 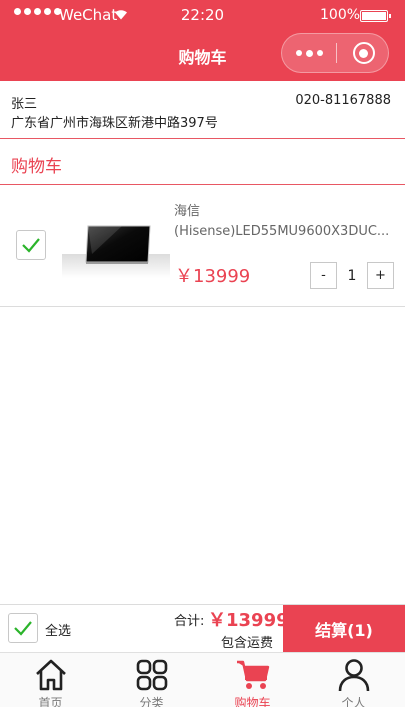 I want to click on user-icon, so click(x=354, y=675).